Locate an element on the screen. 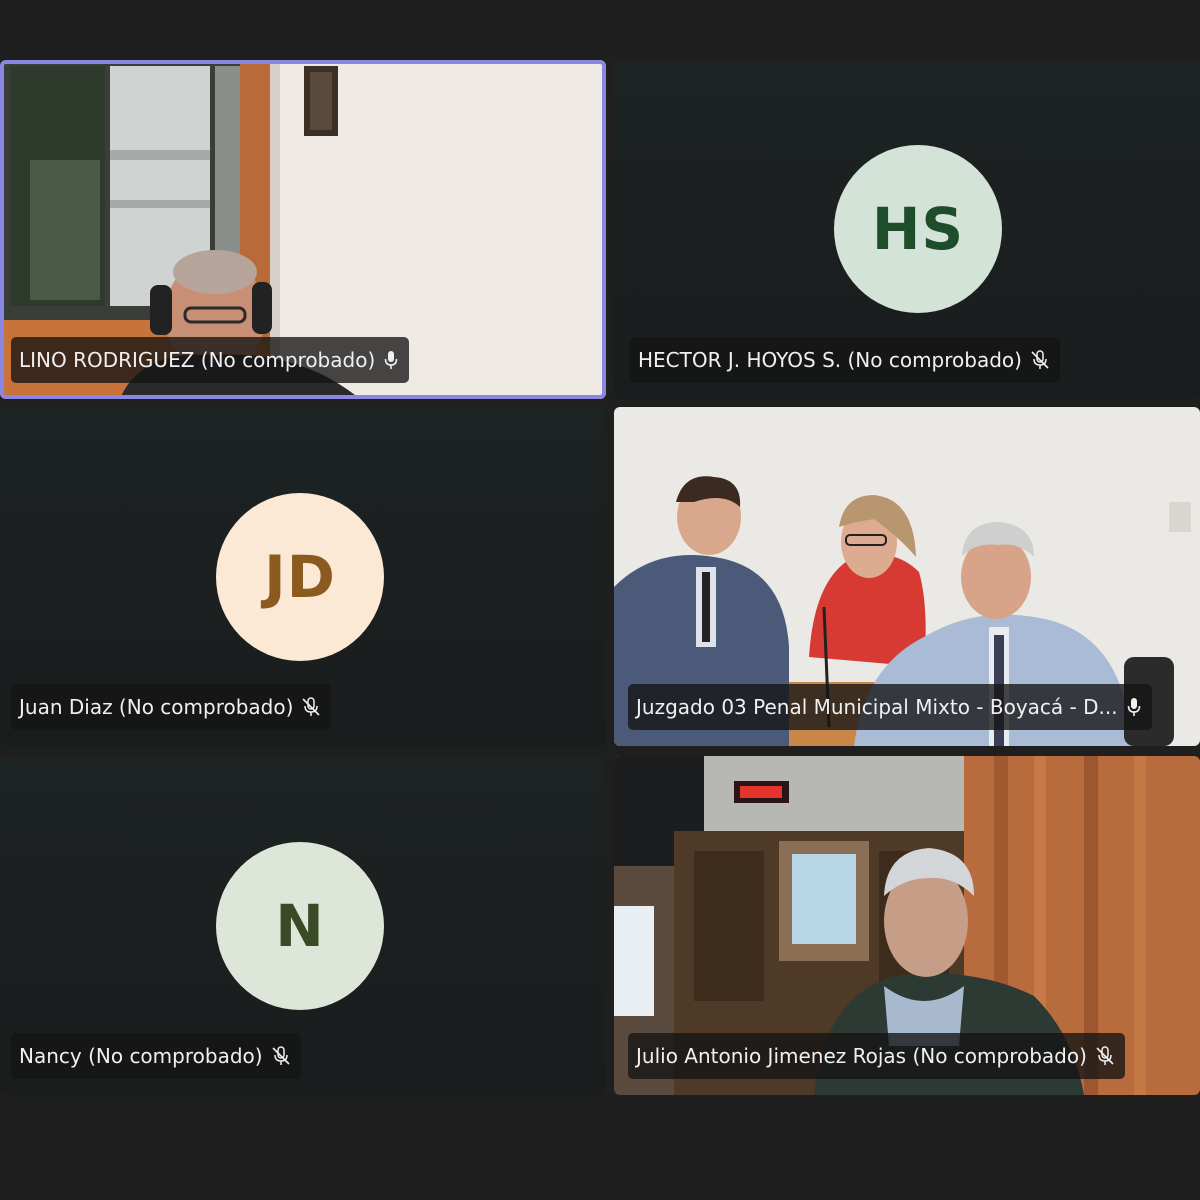 This screenshot has height=1200, width=1200. avatar: HS is located at coordinates (918, 229).